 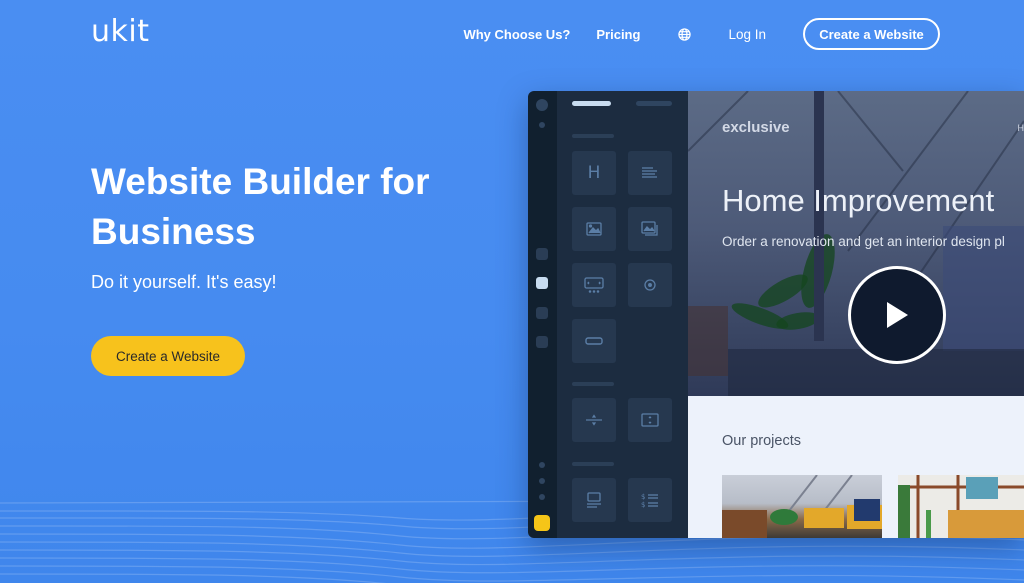 What do you see at coordinates (761, 441) in the screenshot?
I see `projects-section-title: Our projects` at bounding box center [761, 441].